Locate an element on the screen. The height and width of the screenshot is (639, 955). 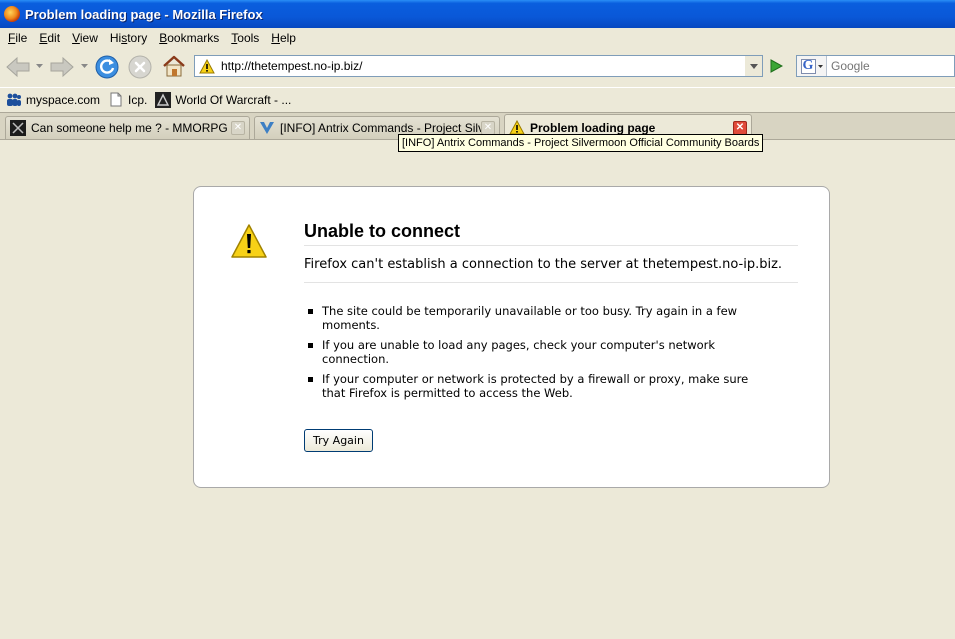
forward-button is located at coordinates (62, 67).